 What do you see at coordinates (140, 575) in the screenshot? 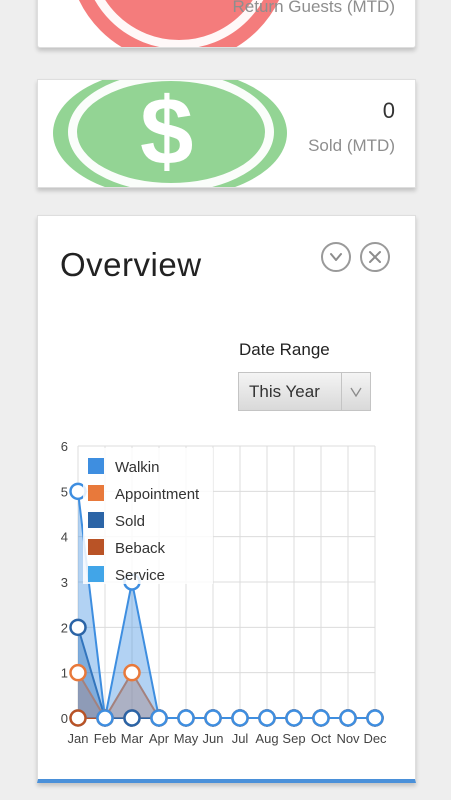
I see `legend-label: Service` at bounding box center [140, 575].